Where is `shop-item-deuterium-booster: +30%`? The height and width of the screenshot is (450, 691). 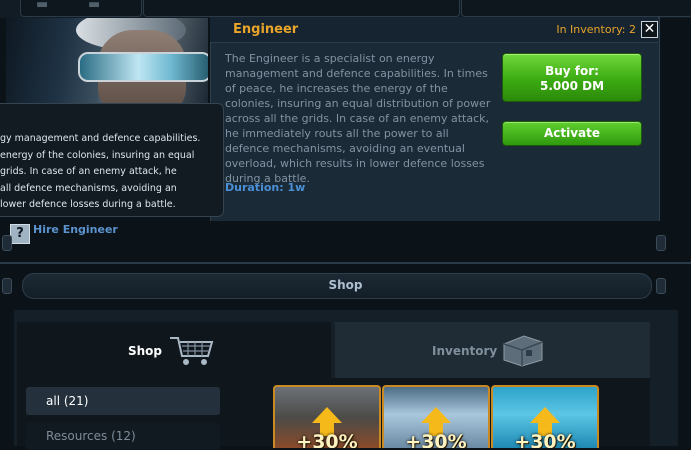
shop-item-deuterium-booster: +30% is located at coordinates (545, 416).